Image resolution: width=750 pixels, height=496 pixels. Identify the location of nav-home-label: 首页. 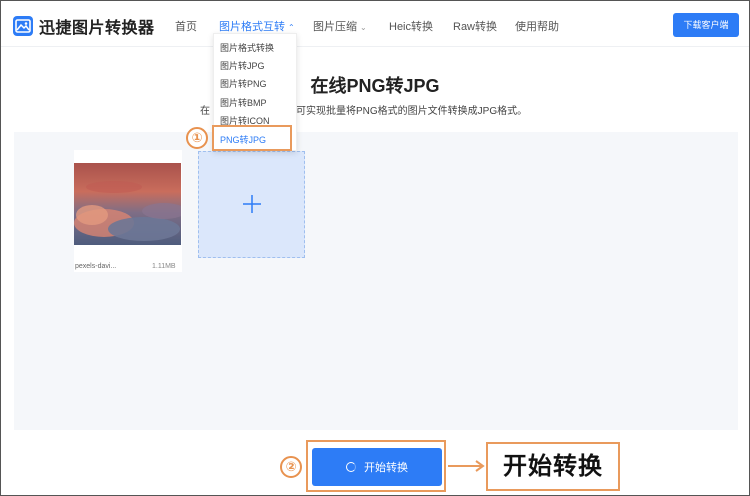
(186, 27).